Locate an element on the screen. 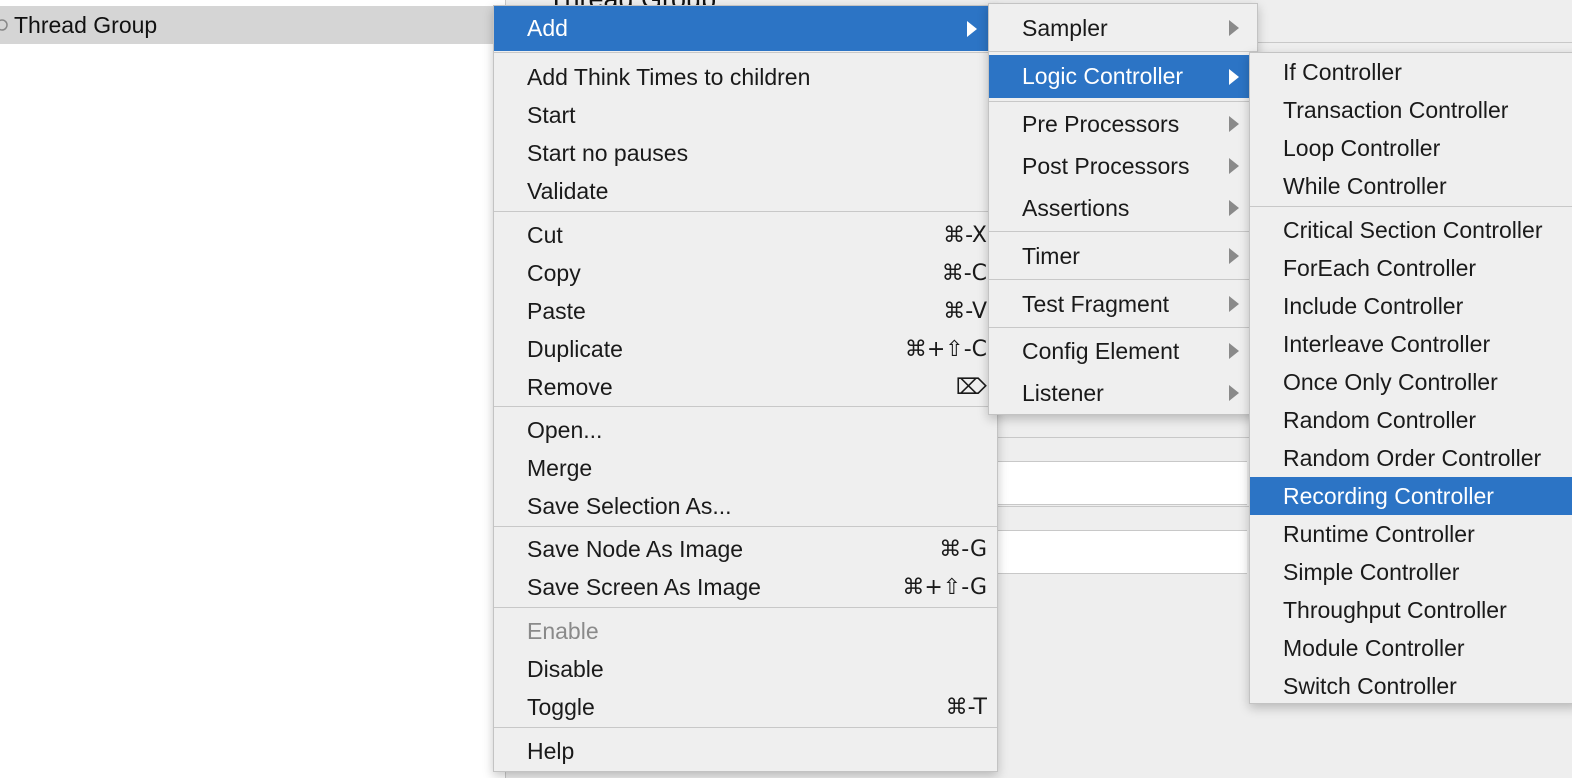 This screenshot has width=1572, height=778. submenu-item-random-controller: Random Controller is located at coordinates (1411, 420).